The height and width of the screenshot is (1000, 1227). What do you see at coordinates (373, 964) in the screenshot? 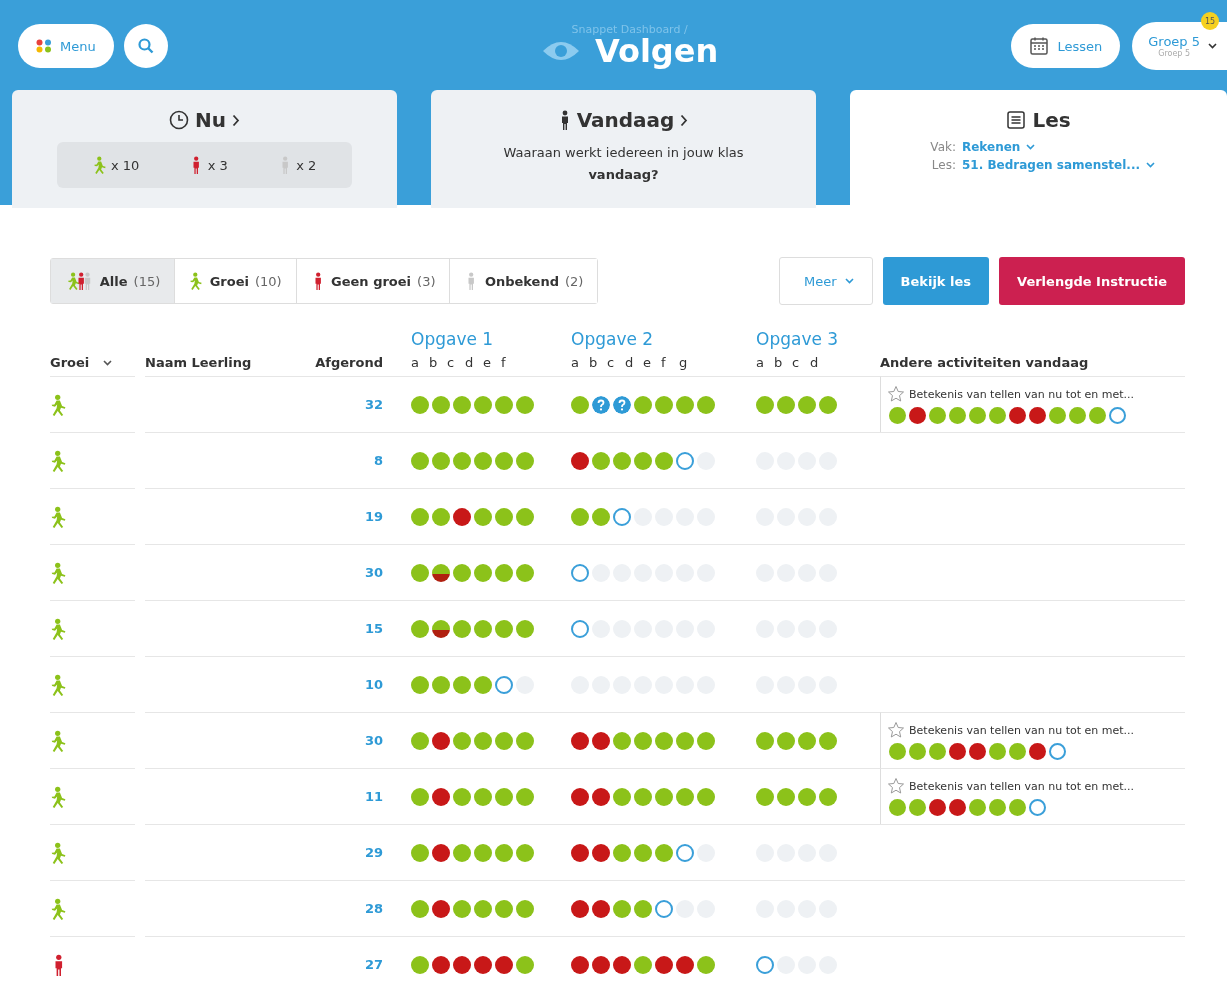
I see `completed-count: 27` at bounding box center [373, 964].